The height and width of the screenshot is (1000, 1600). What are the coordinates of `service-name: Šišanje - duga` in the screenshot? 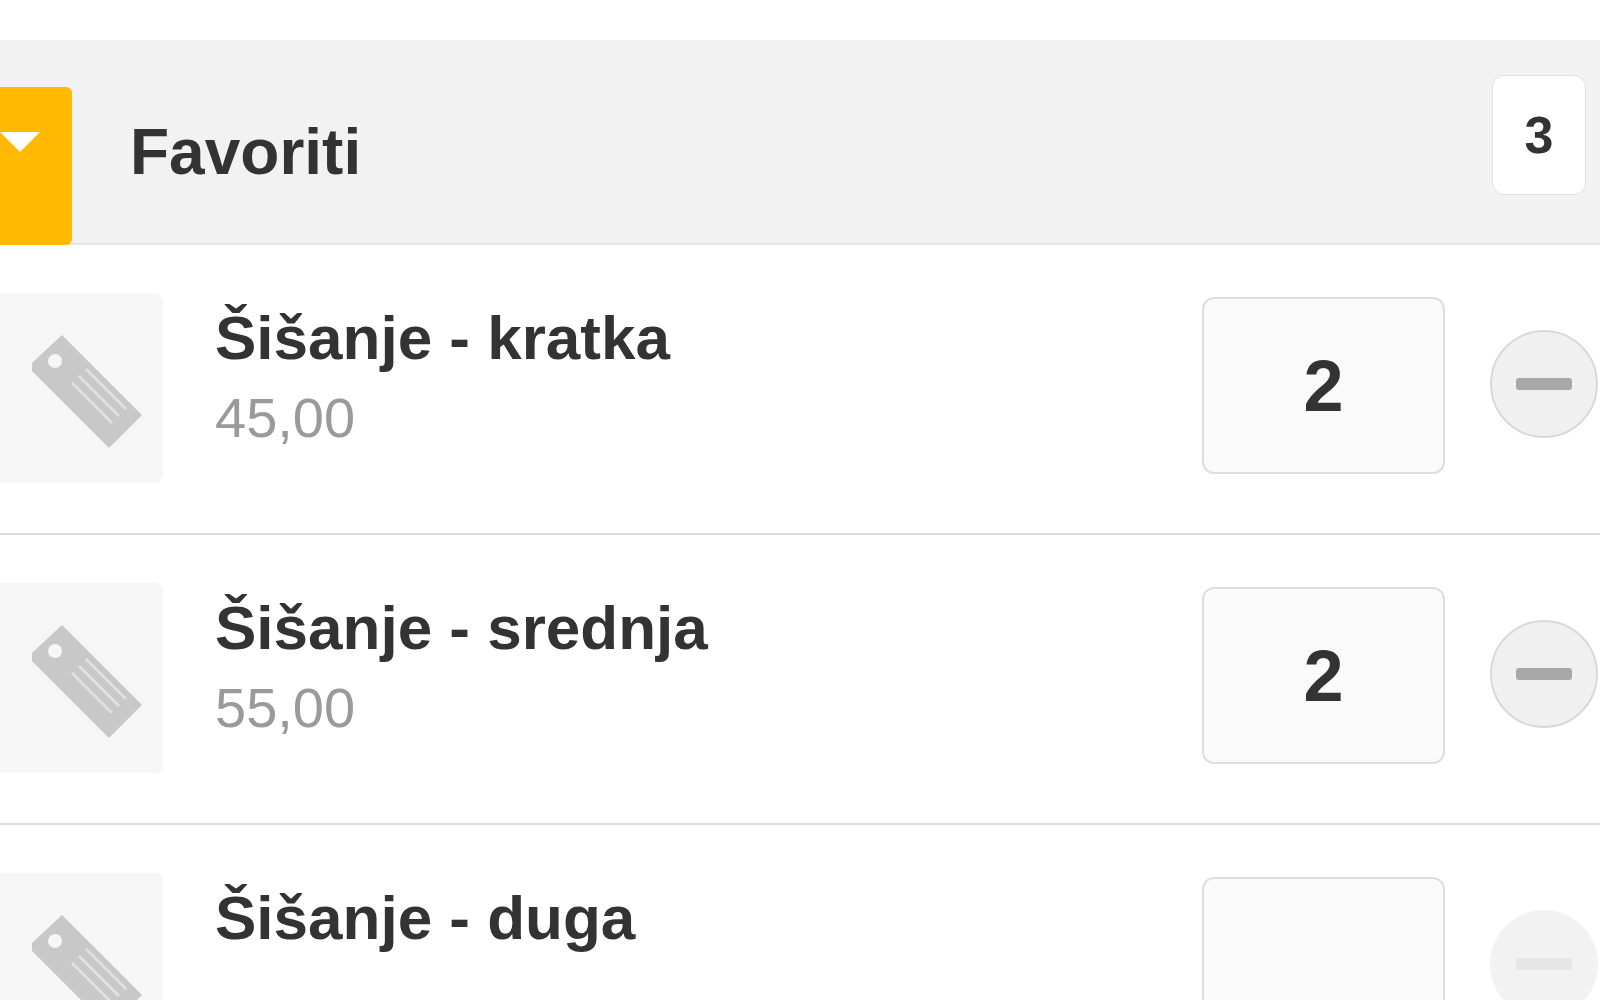 It's located at (425, 918).